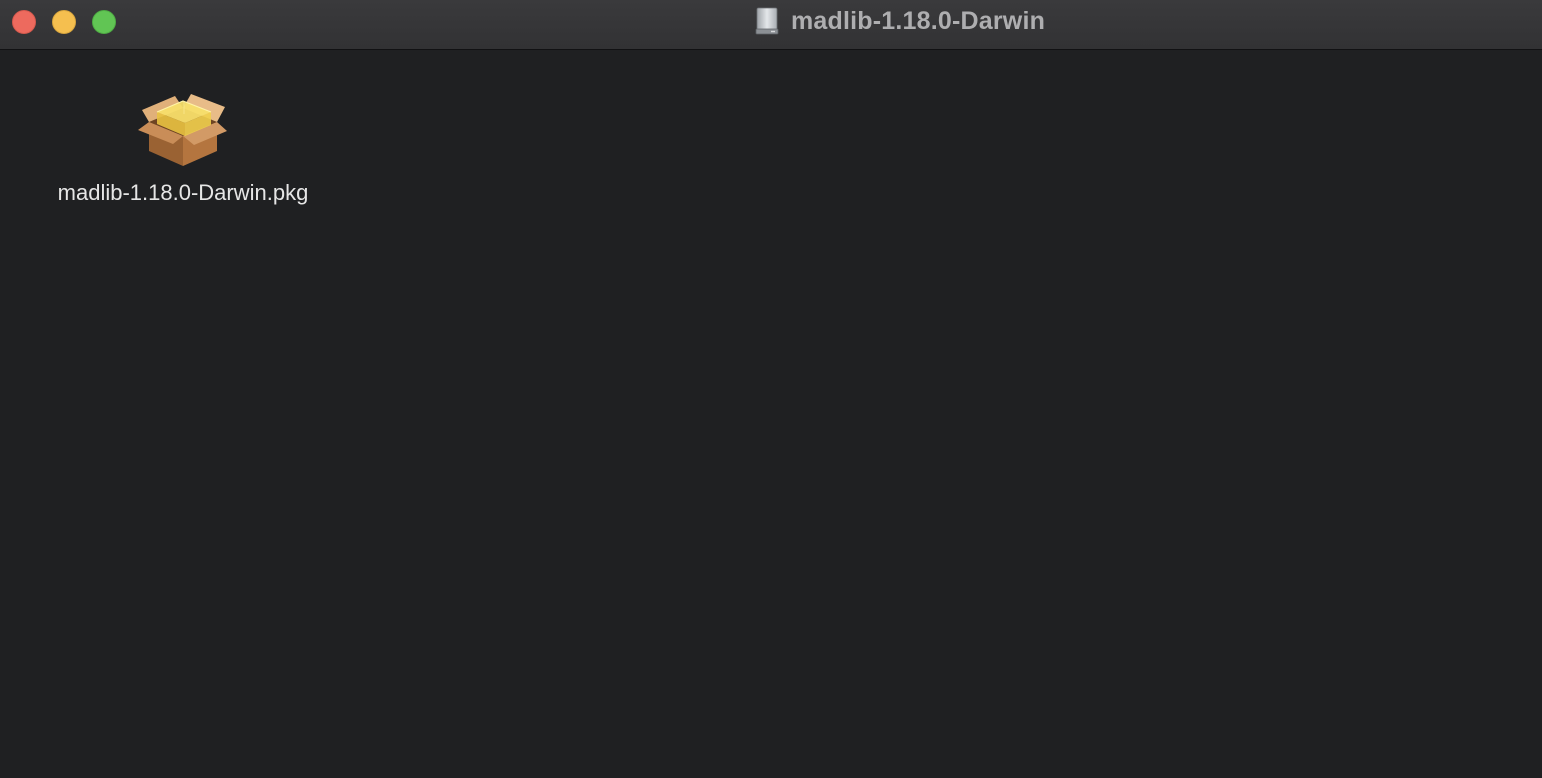  I want to click on window-title: madlib-1.18.0-Darwin, so click(899, 21).